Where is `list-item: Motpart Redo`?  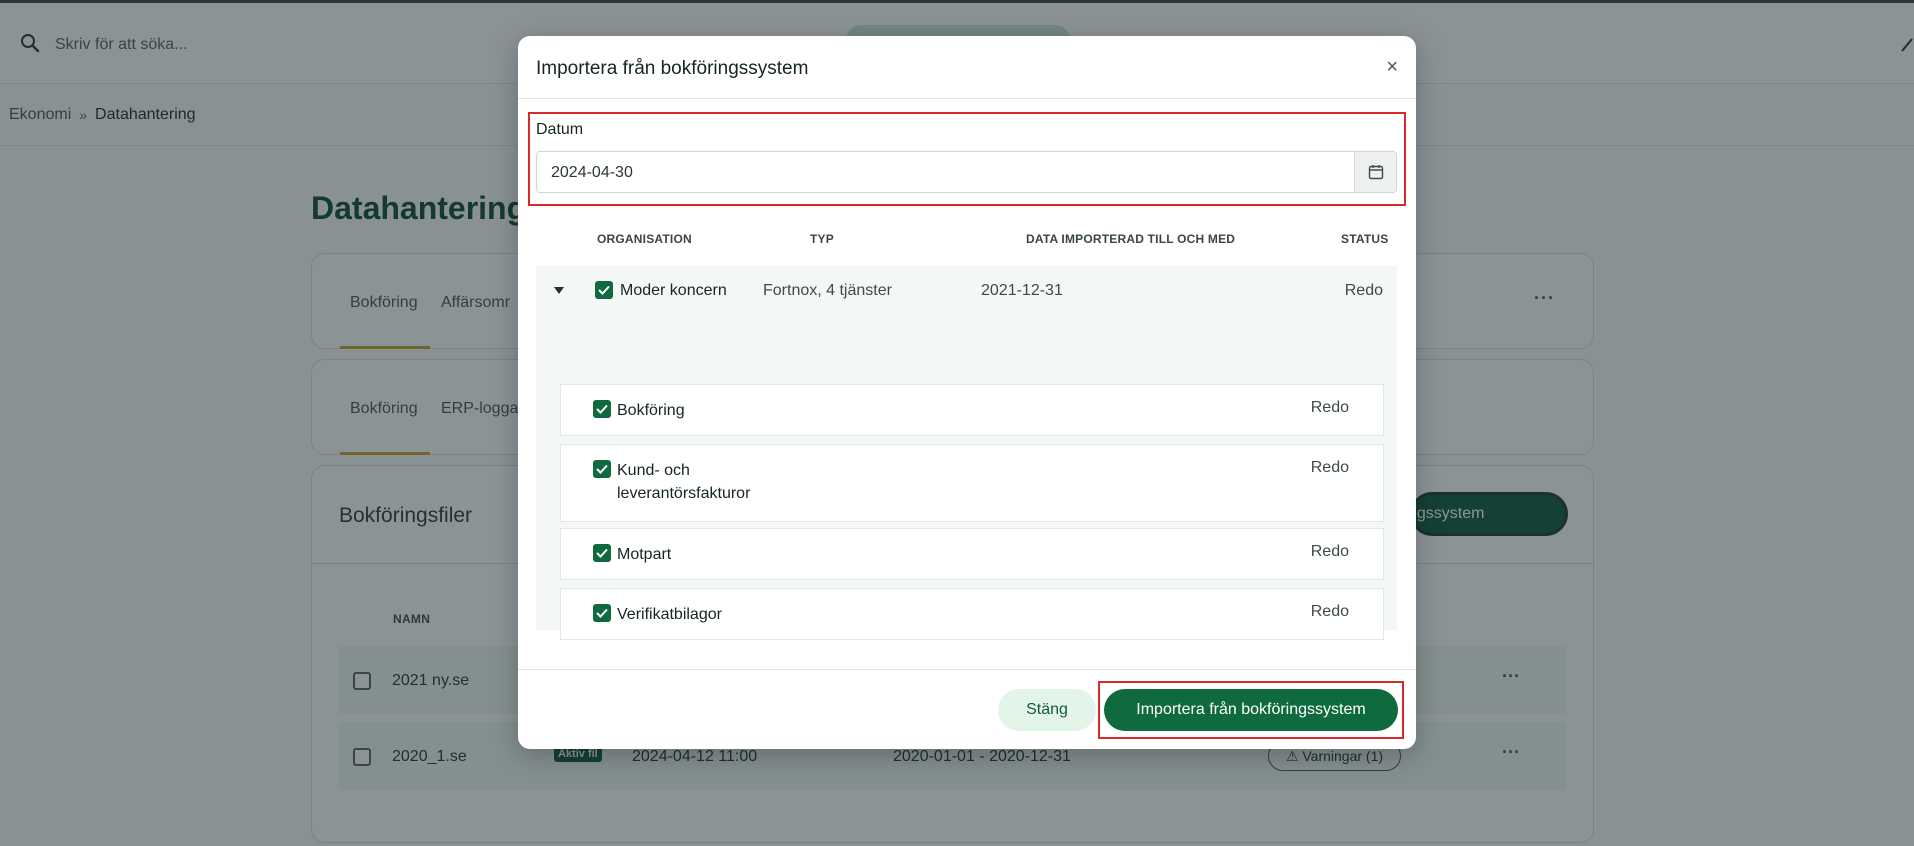 list-item: Motpart Redo is located at coordinates (972, 554).